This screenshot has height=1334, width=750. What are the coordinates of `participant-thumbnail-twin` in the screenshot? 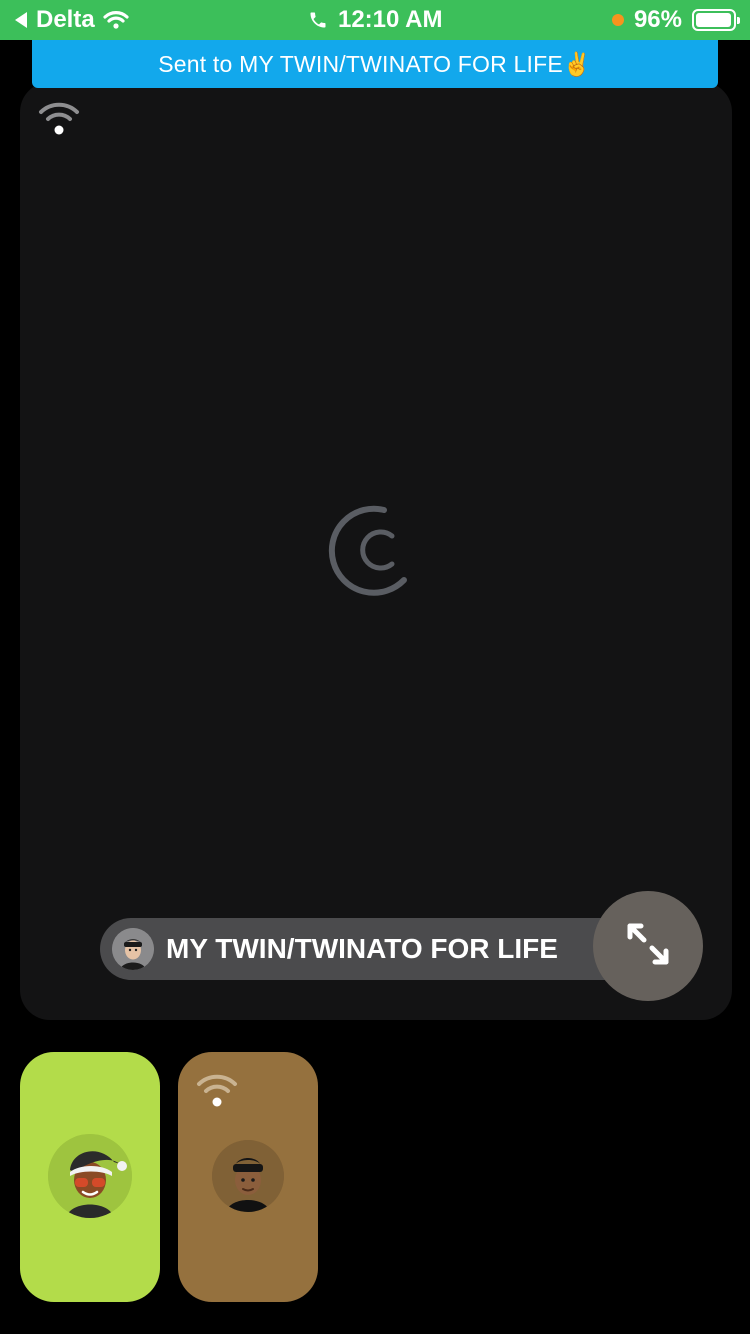 It's located at (248, 1177).